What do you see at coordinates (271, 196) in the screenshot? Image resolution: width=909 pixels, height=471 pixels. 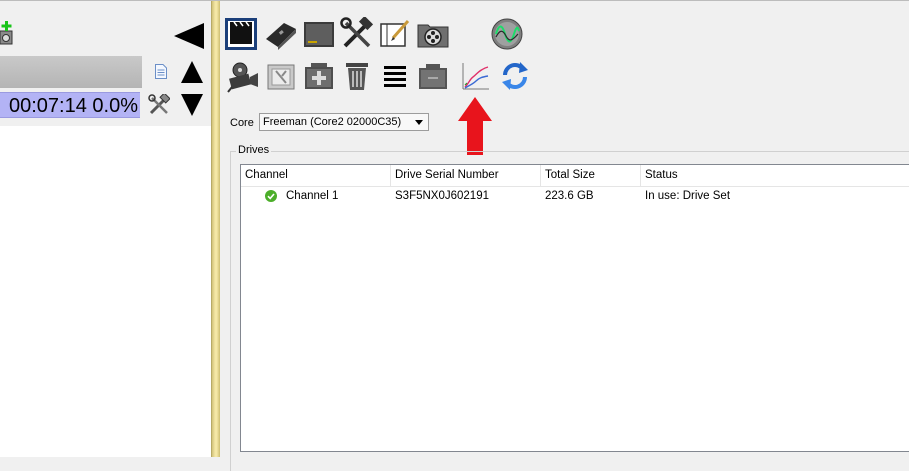 I see `green-check-icon` at bounding box center [271, 196].